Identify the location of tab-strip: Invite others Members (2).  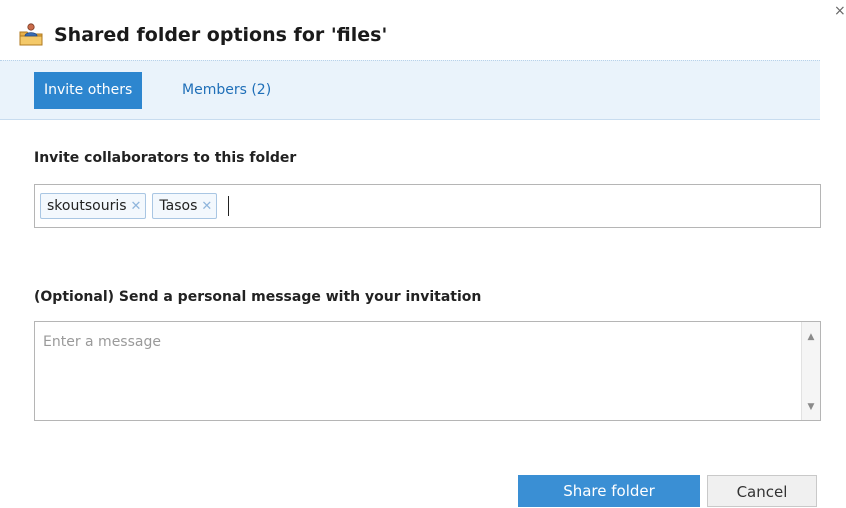
(410, 90).